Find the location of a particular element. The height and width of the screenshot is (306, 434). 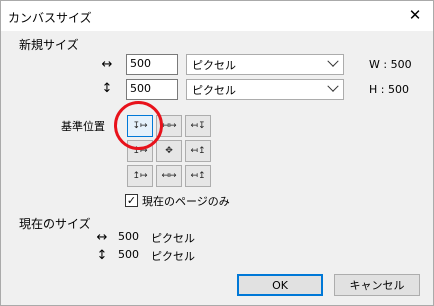

new-width-input: 500 is located at coordinates (152, 64).